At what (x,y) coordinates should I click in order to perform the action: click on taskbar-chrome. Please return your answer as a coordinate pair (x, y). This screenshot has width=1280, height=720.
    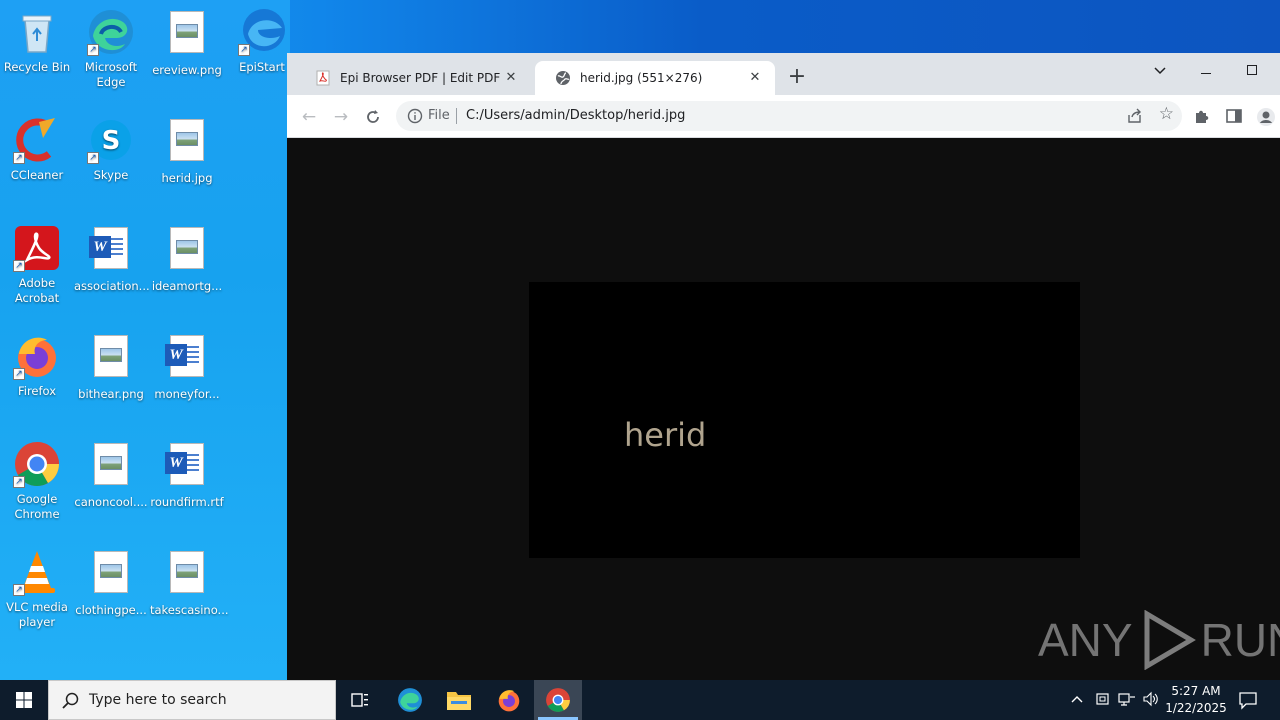
    Looking at the image, I should click on (558, 700).